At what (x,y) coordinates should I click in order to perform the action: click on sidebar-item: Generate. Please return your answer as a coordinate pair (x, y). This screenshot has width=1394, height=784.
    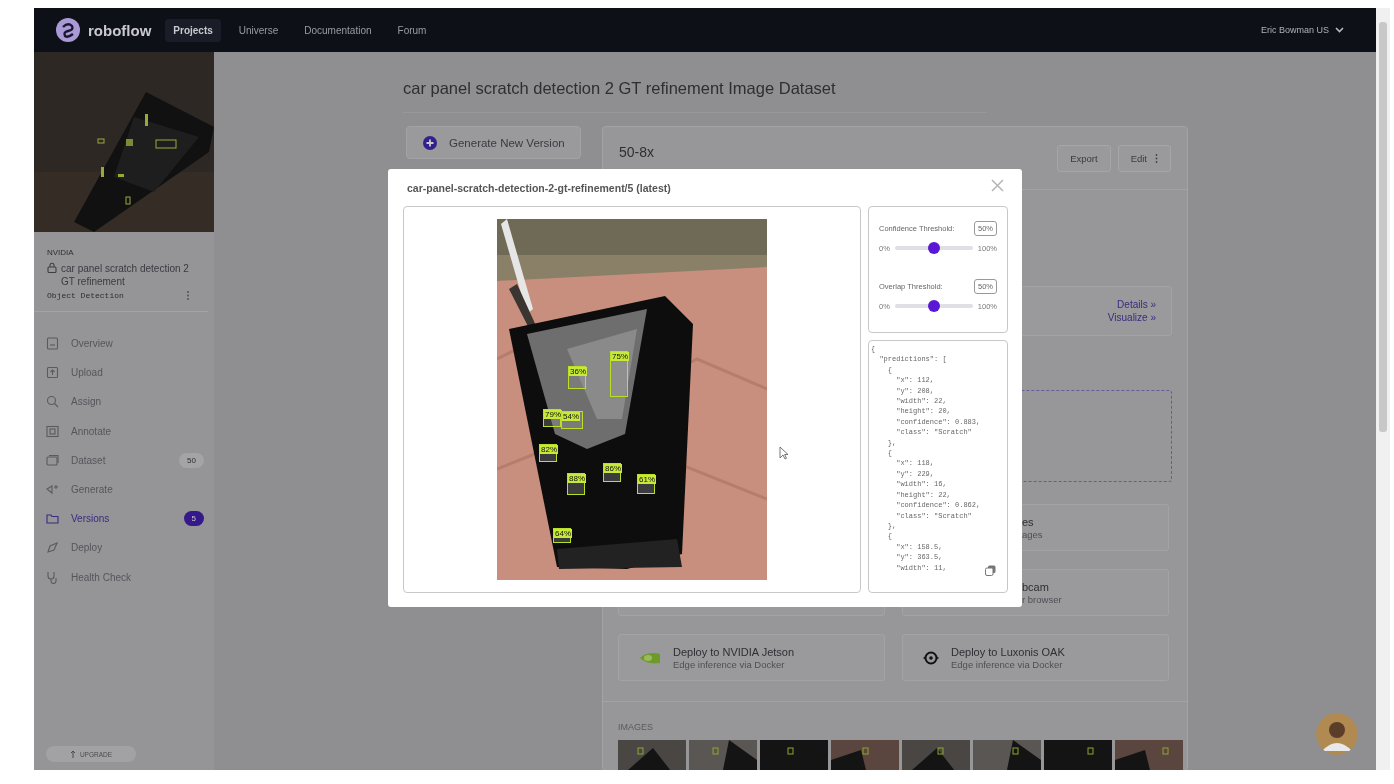
    Looking at the image, I should click on (125, 489).